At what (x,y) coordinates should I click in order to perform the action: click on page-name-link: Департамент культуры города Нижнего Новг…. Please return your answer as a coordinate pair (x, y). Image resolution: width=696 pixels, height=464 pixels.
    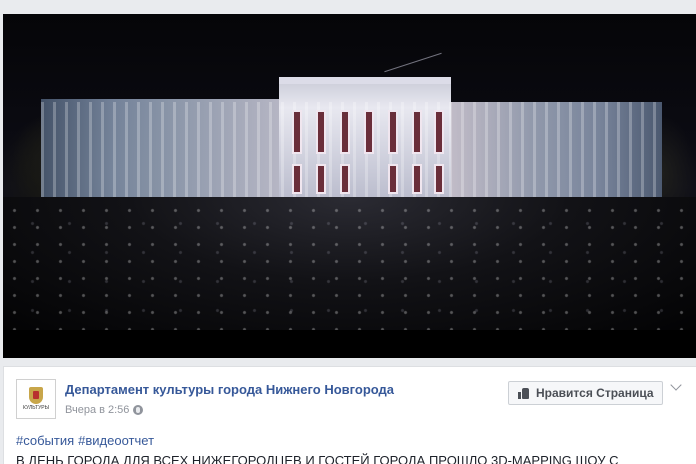
    Looking at the image, I should click on (229, 389).